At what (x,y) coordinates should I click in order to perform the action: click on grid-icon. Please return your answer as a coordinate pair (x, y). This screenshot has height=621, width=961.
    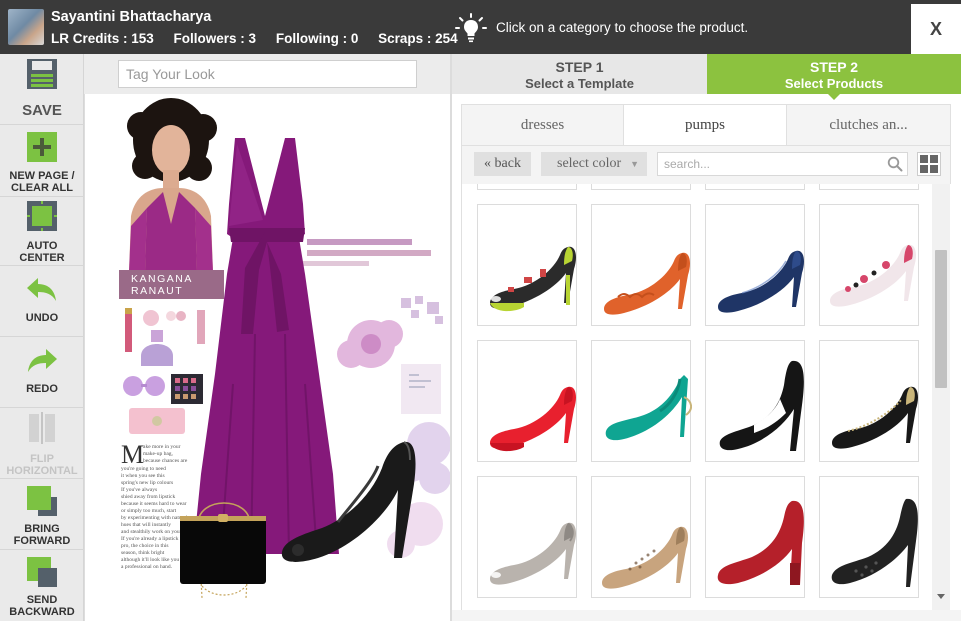
    Looking at the image, I should click on (929, 164).